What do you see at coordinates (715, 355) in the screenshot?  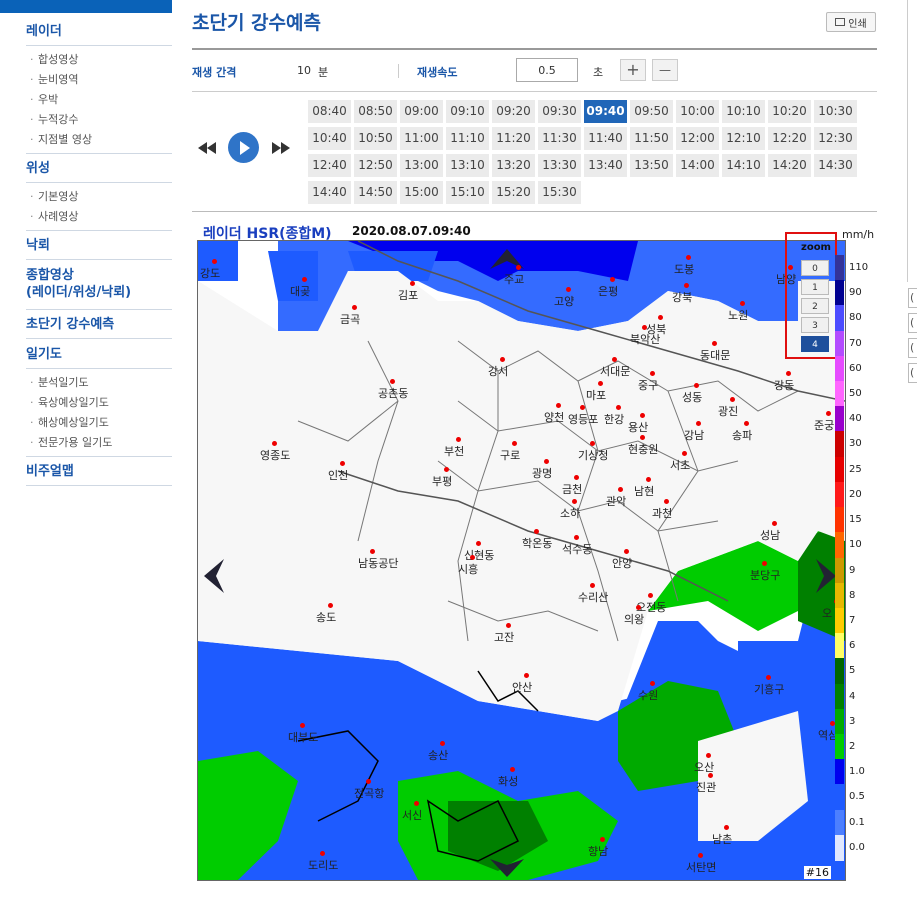 I see `place-label: 동대문` at bounding box center [715, 355].